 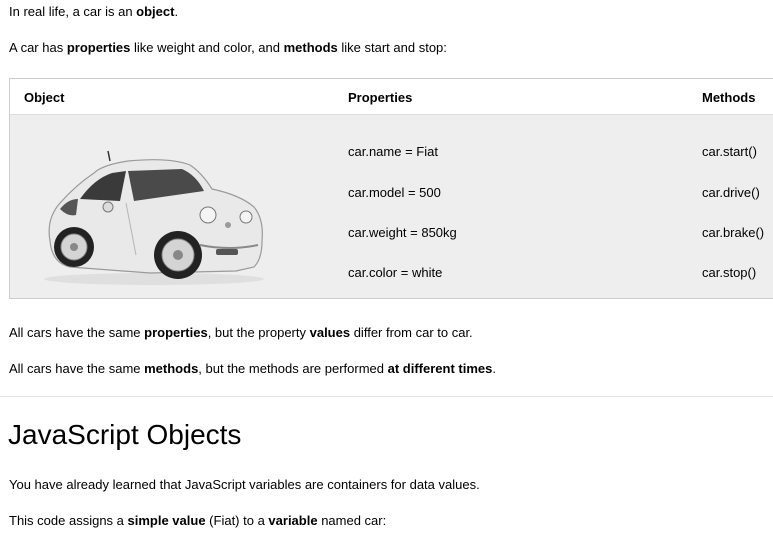 What do you see at coordinates (440, 368) in the screenshot?
I see `bold-different-times: at different times` at bounding box center [440, 368].